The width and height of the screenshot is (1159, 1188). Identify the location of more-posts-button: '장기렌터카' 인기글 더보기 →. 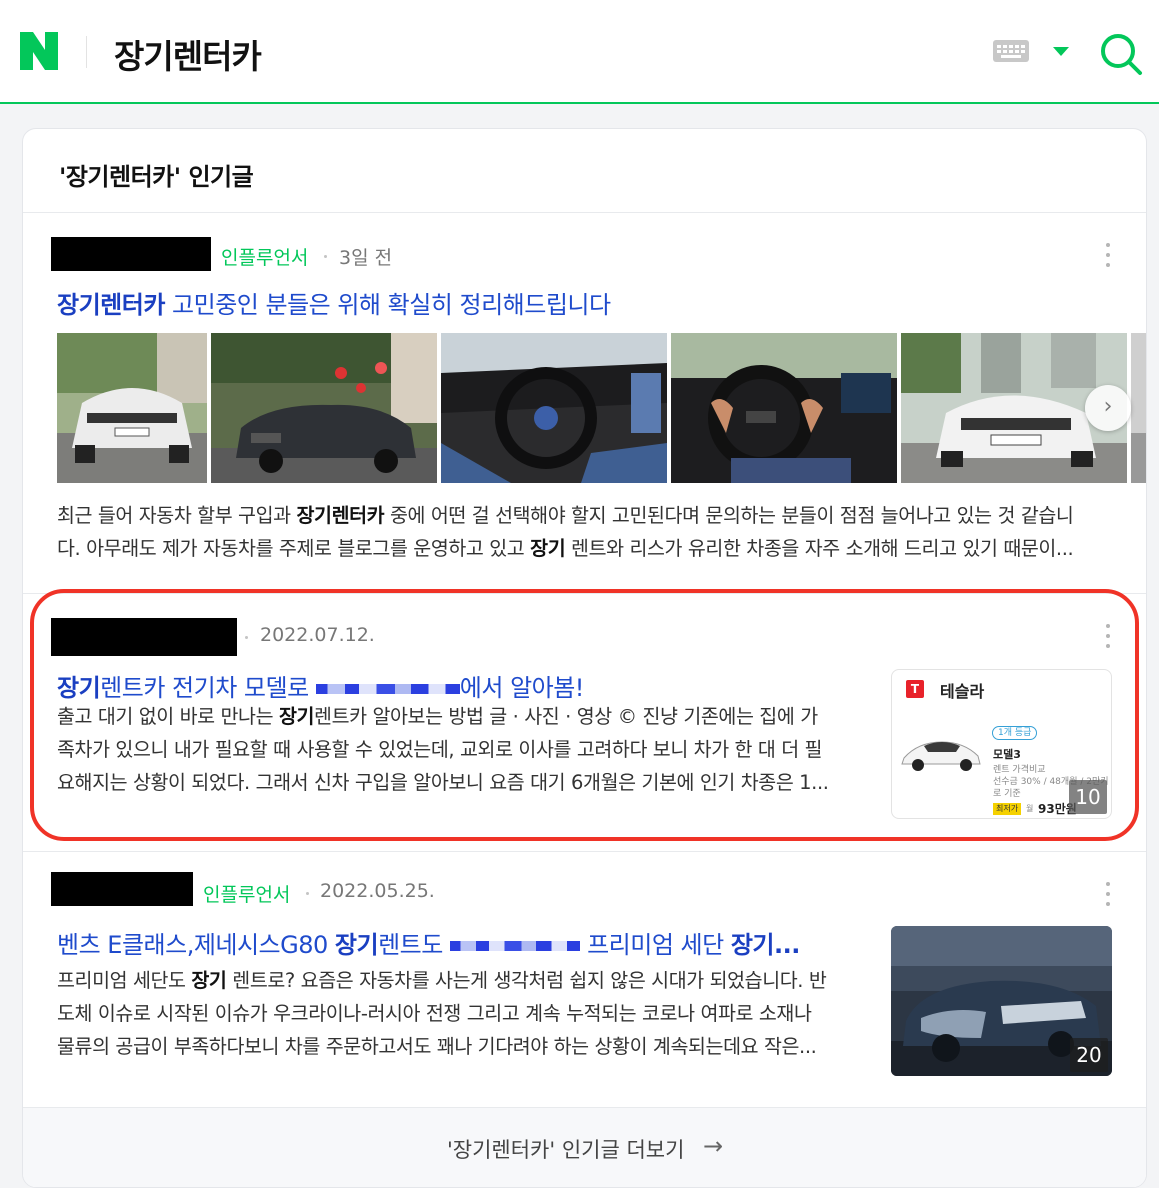
(584, 1147).